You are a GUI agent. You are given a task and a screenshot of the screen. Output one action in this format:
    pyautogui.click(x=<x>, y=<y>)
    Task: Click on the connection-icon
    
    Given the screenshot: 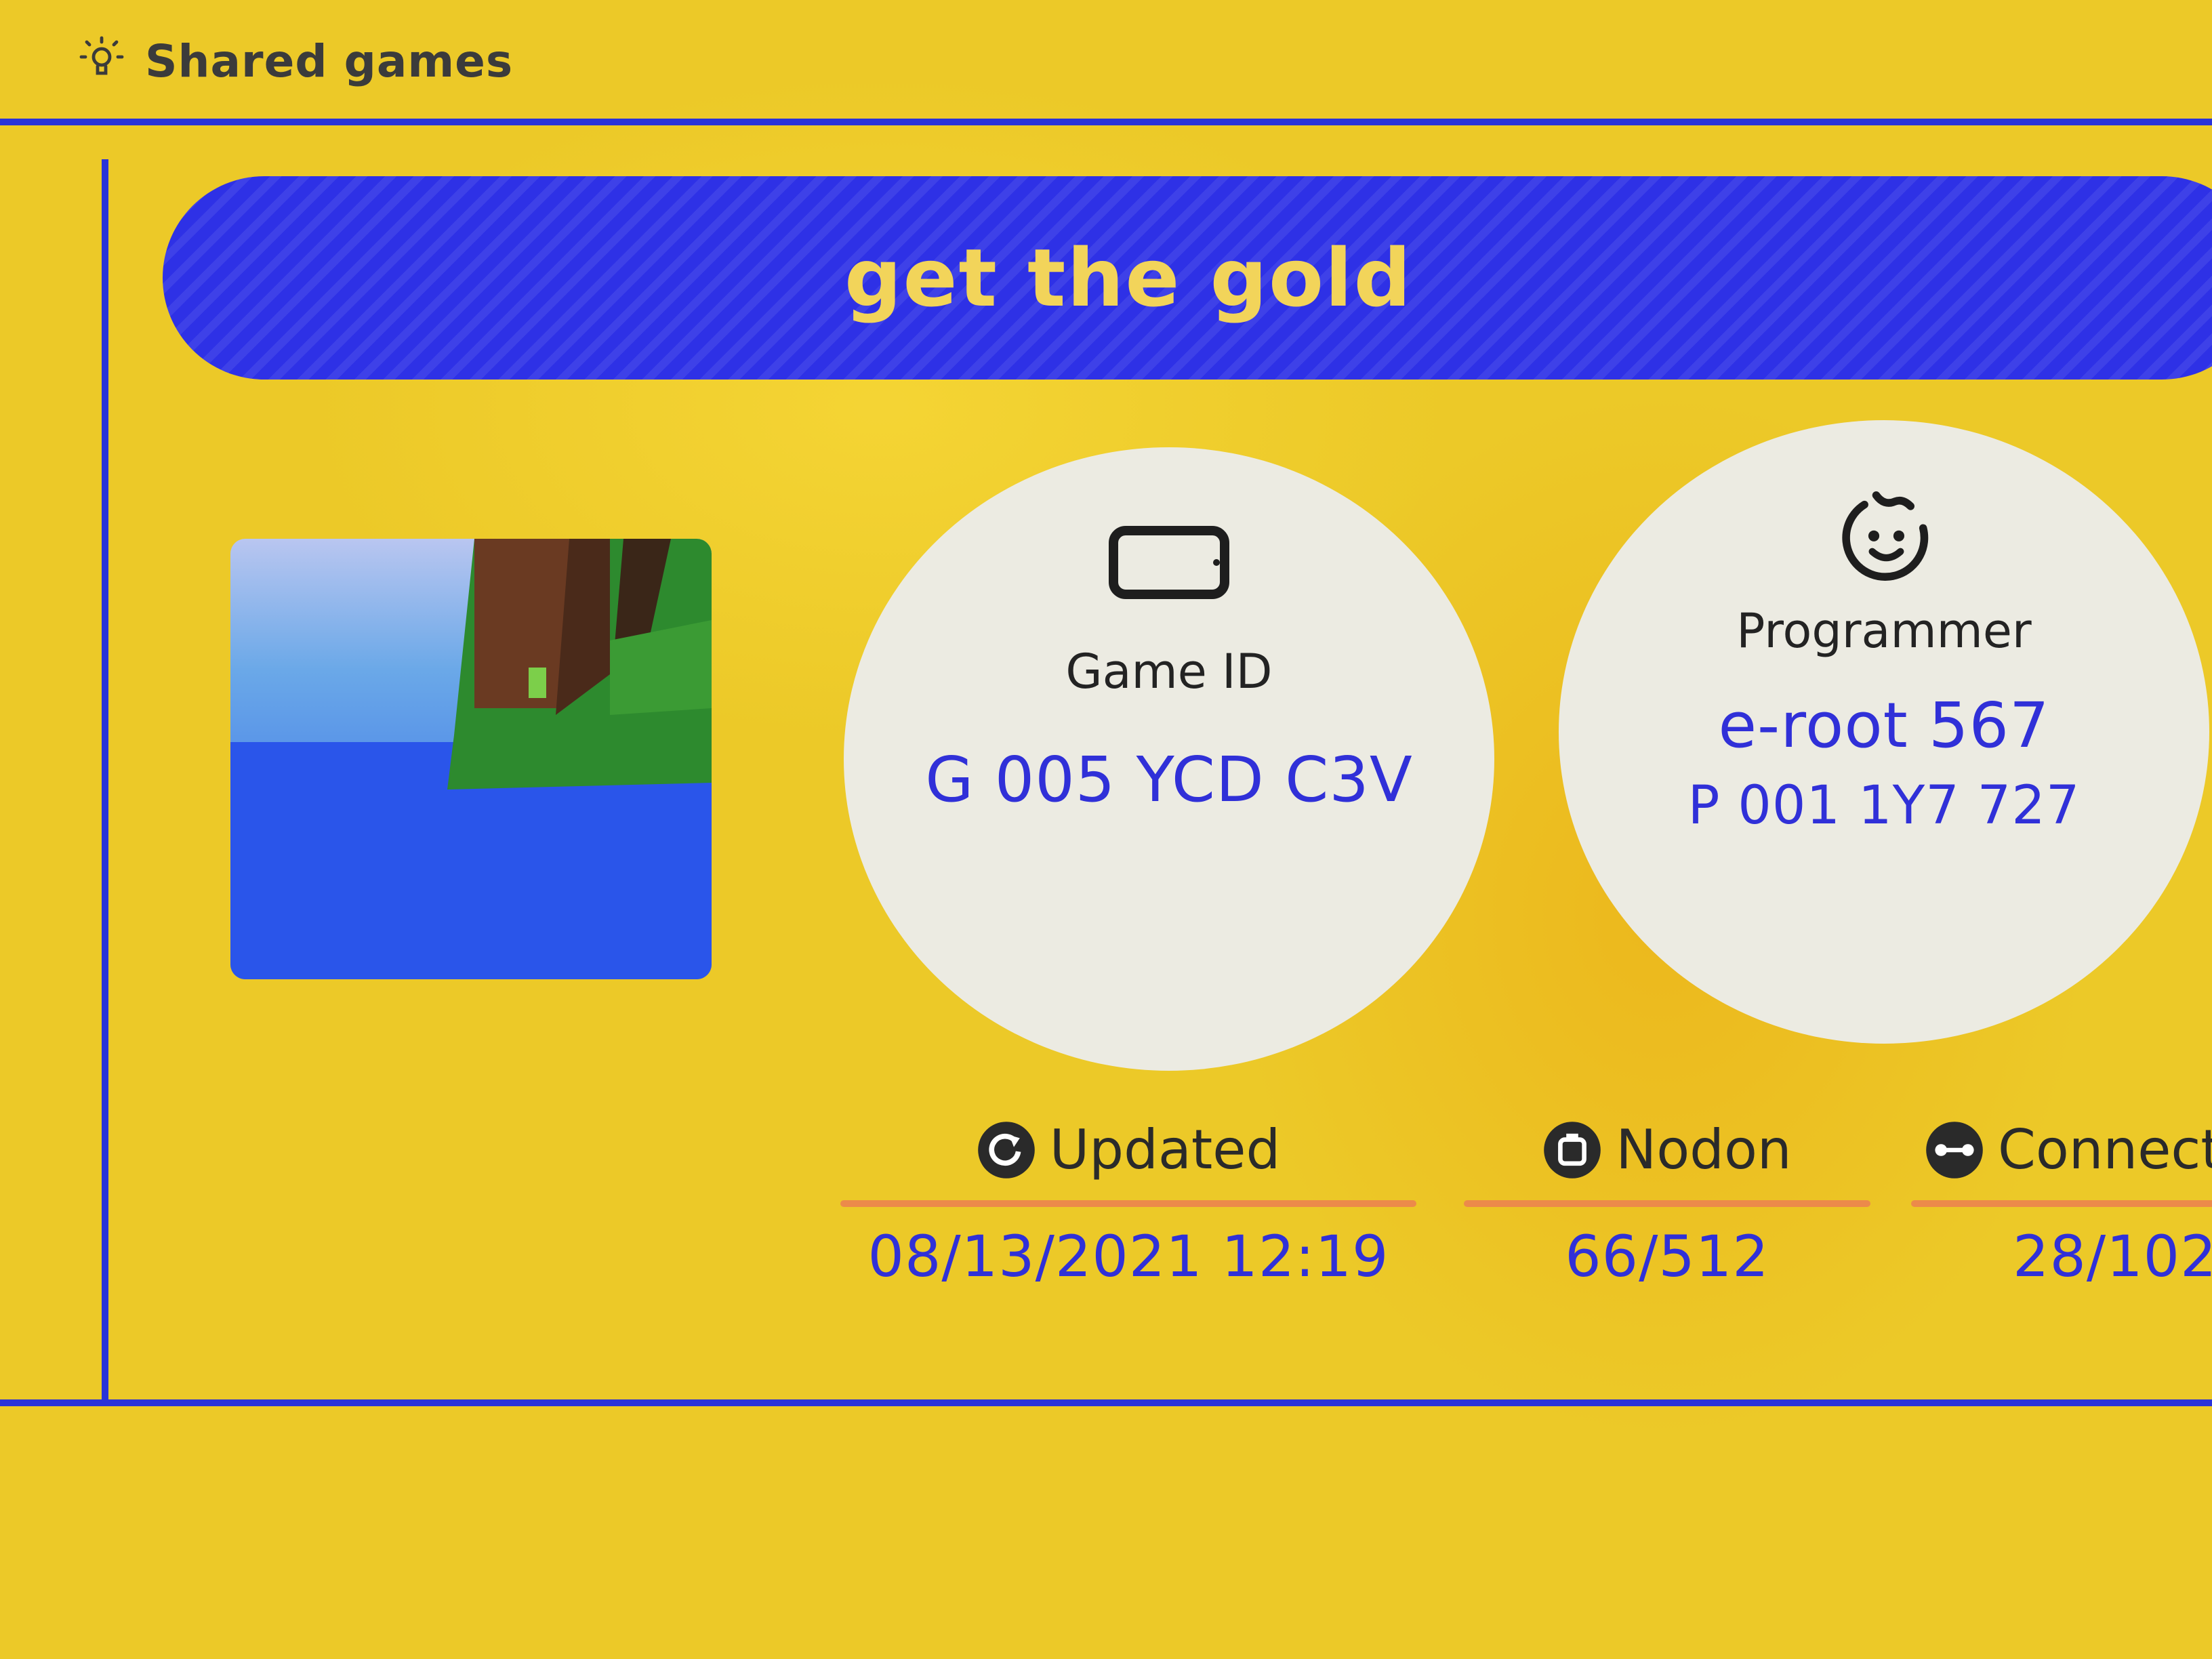 What is the action you would take?
    pyautogui.click(x=1954, y=1150)
    